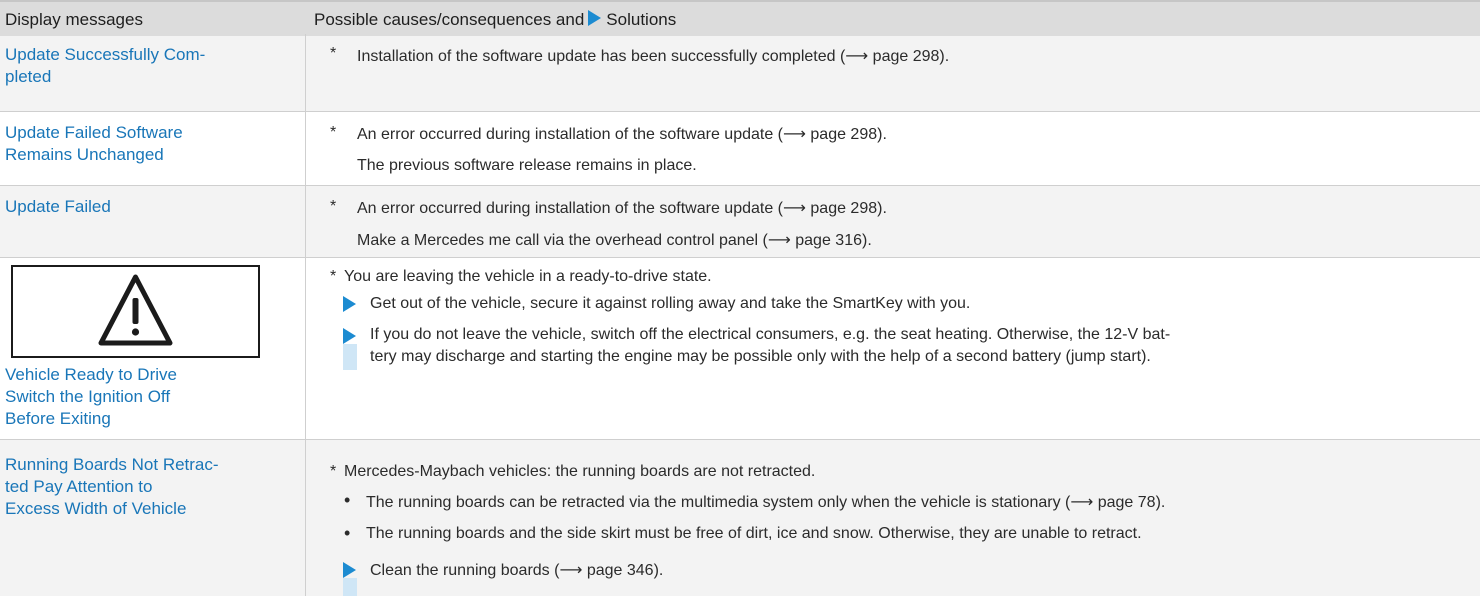  What do you see at coordinates (449, 19) in the screenshot?
I see `header-causes-label: Possible causes/consequences and` at bounding box center [449, 19].